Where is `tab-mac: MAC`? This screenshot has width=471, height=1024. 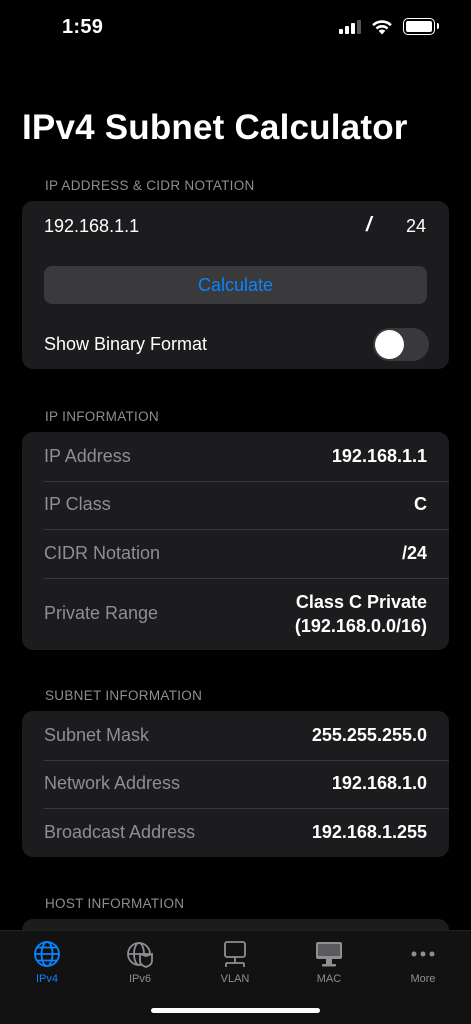
tab-mac: MAC is located at coordinates (329, 962).